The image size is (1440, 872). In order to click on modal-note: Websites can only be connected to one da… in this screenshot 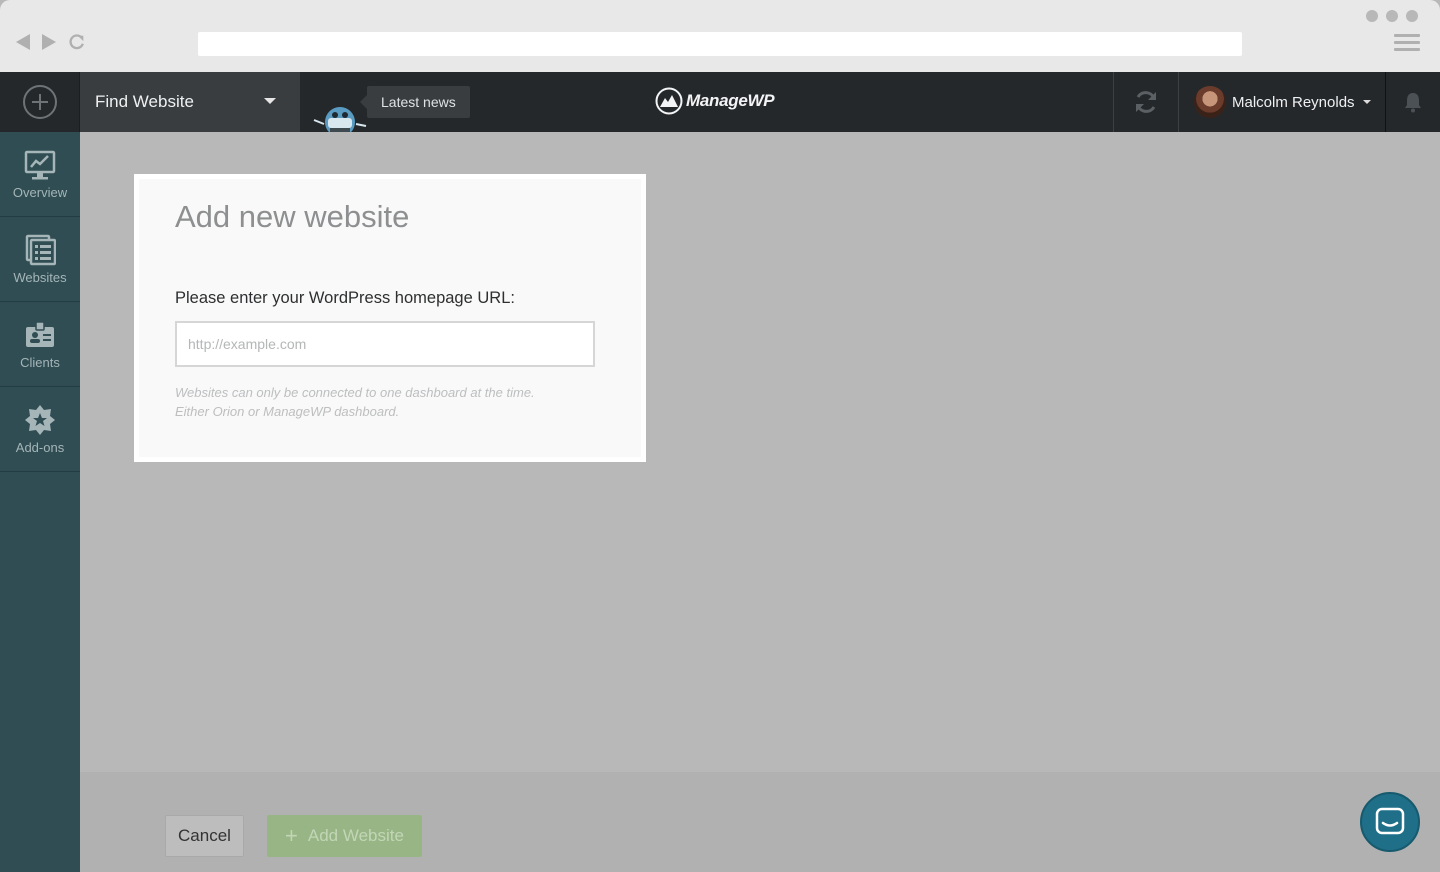, I will do `click(385, 402)`.